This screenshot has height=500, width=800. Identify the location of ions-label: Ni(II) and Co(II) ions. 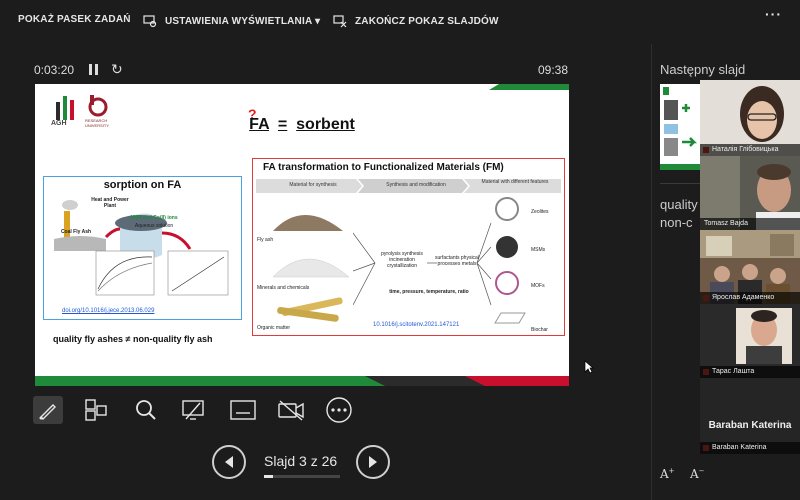
(154, 218).